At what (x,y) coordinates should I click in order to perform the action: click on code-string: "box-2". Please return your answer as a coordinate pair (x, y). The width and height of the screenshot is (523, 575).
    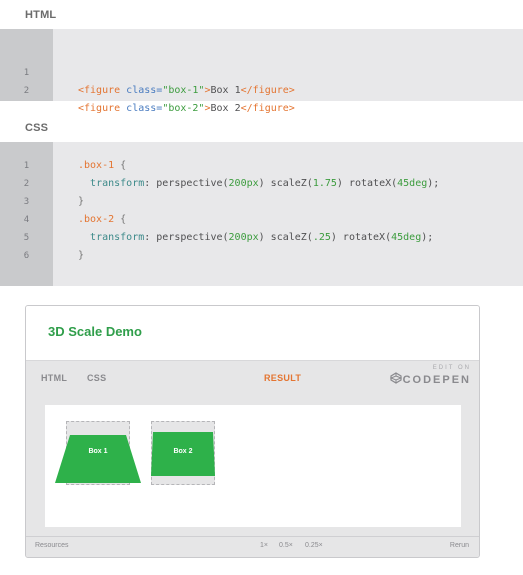
    Looking at the image, I should click on (183, 108).